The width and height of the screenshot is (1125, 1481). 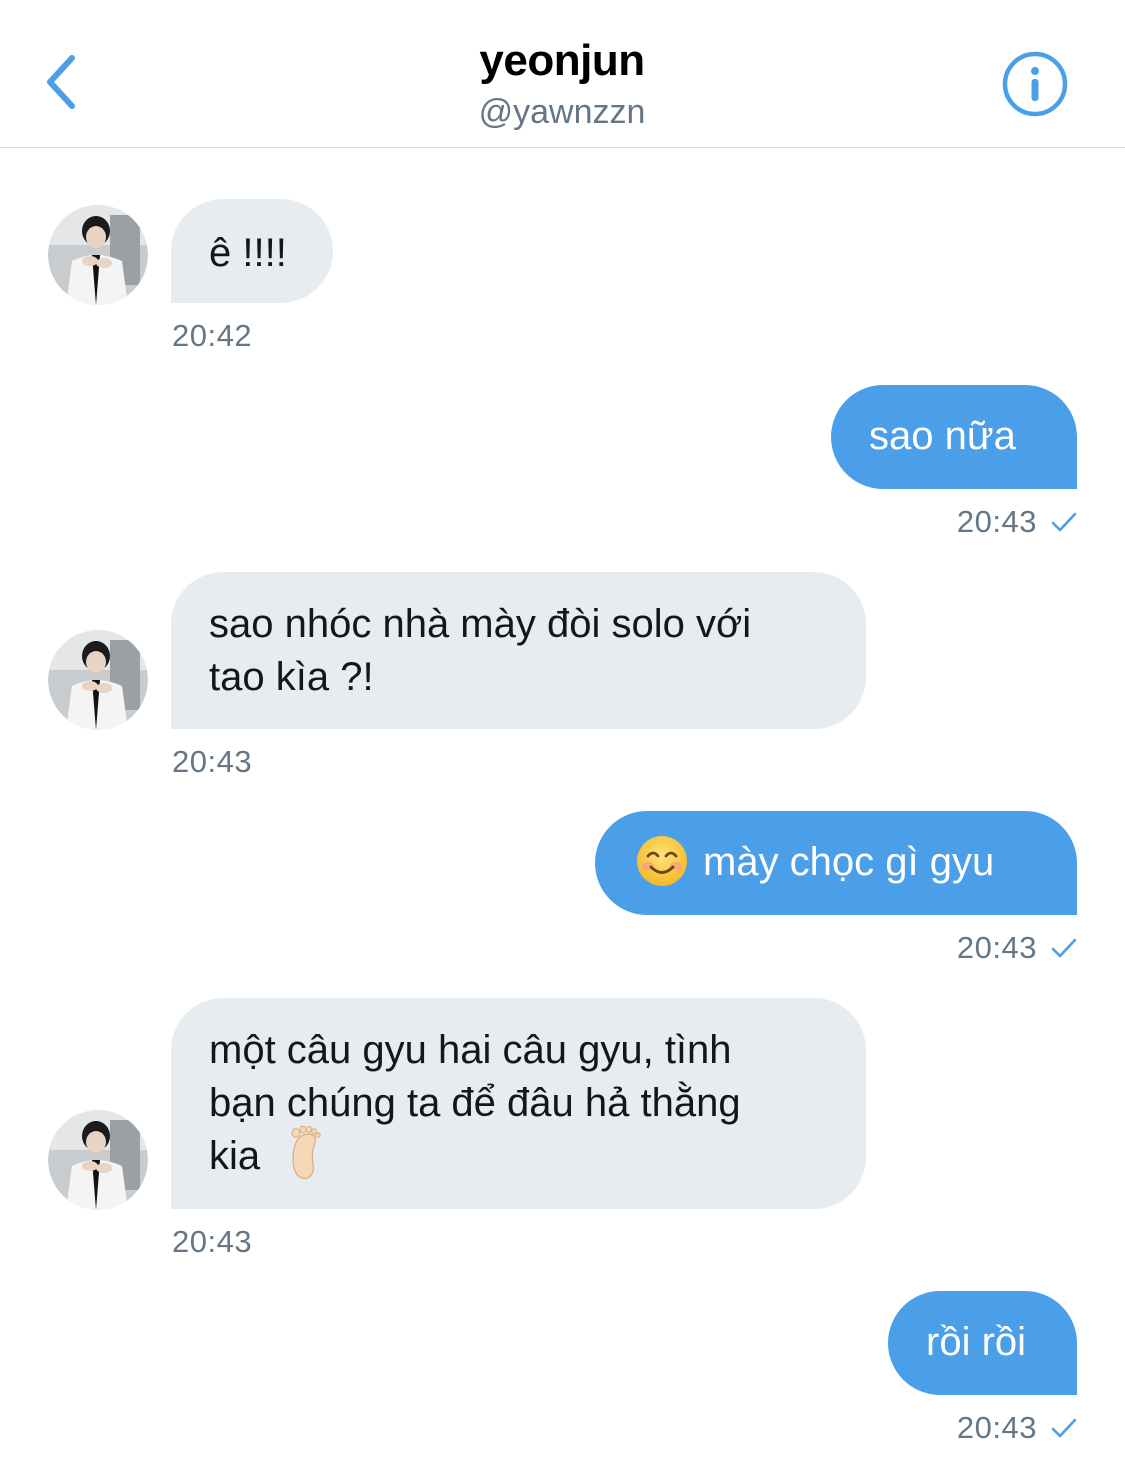 What do you see at coordinates (291, 677) in the screenshot?
I see `message-text-line: tao kìa ?!` at bounding box center [291, 677].